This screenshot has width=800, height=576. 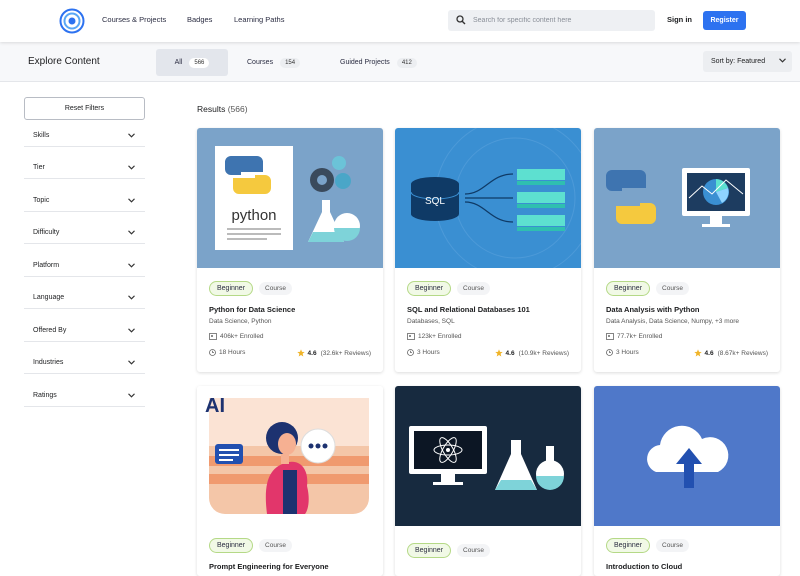 I want to click on hours-text: 18 Hours, so click(x=232, y=352).